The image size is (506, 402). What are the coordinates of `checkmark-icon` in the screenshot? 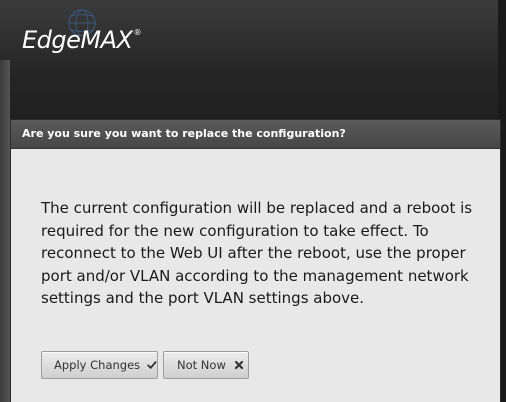 It's located at (152, 365).